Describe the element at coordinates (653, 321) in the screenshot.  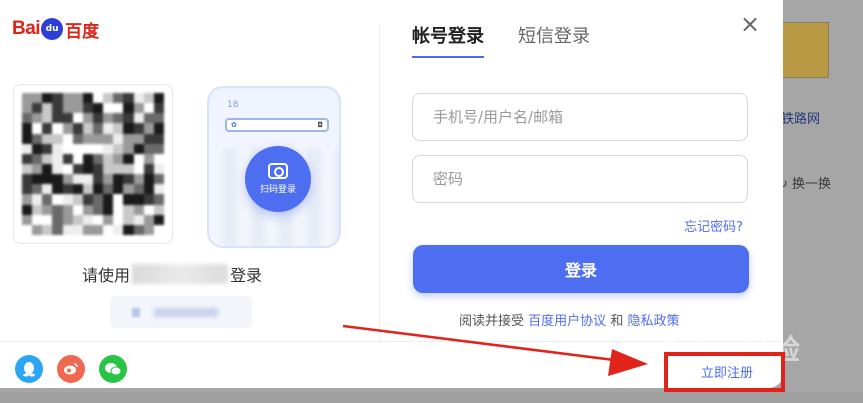
I see `privacy-policy-link: 隐私政策` at that location.